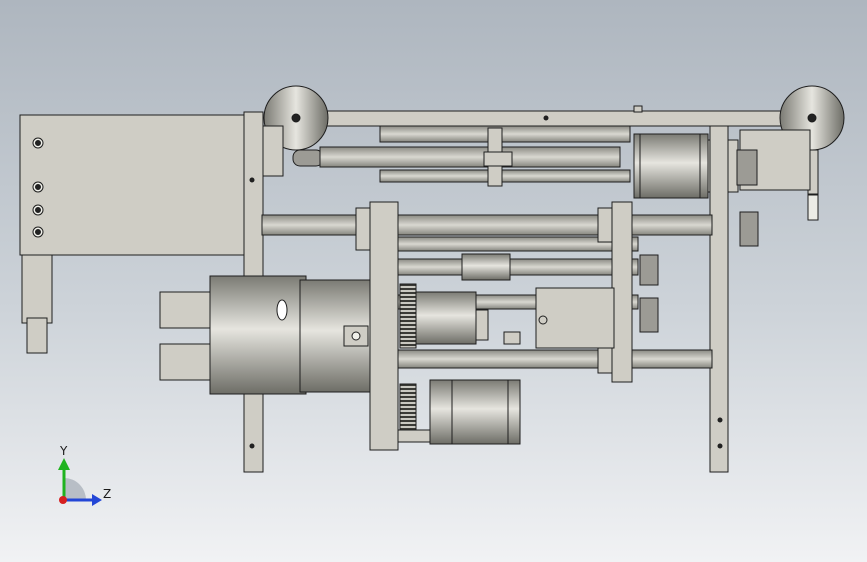  Describe the element at coordinates (63, 451) in the screenshot. I see `y-axis-label: Y` at that location.